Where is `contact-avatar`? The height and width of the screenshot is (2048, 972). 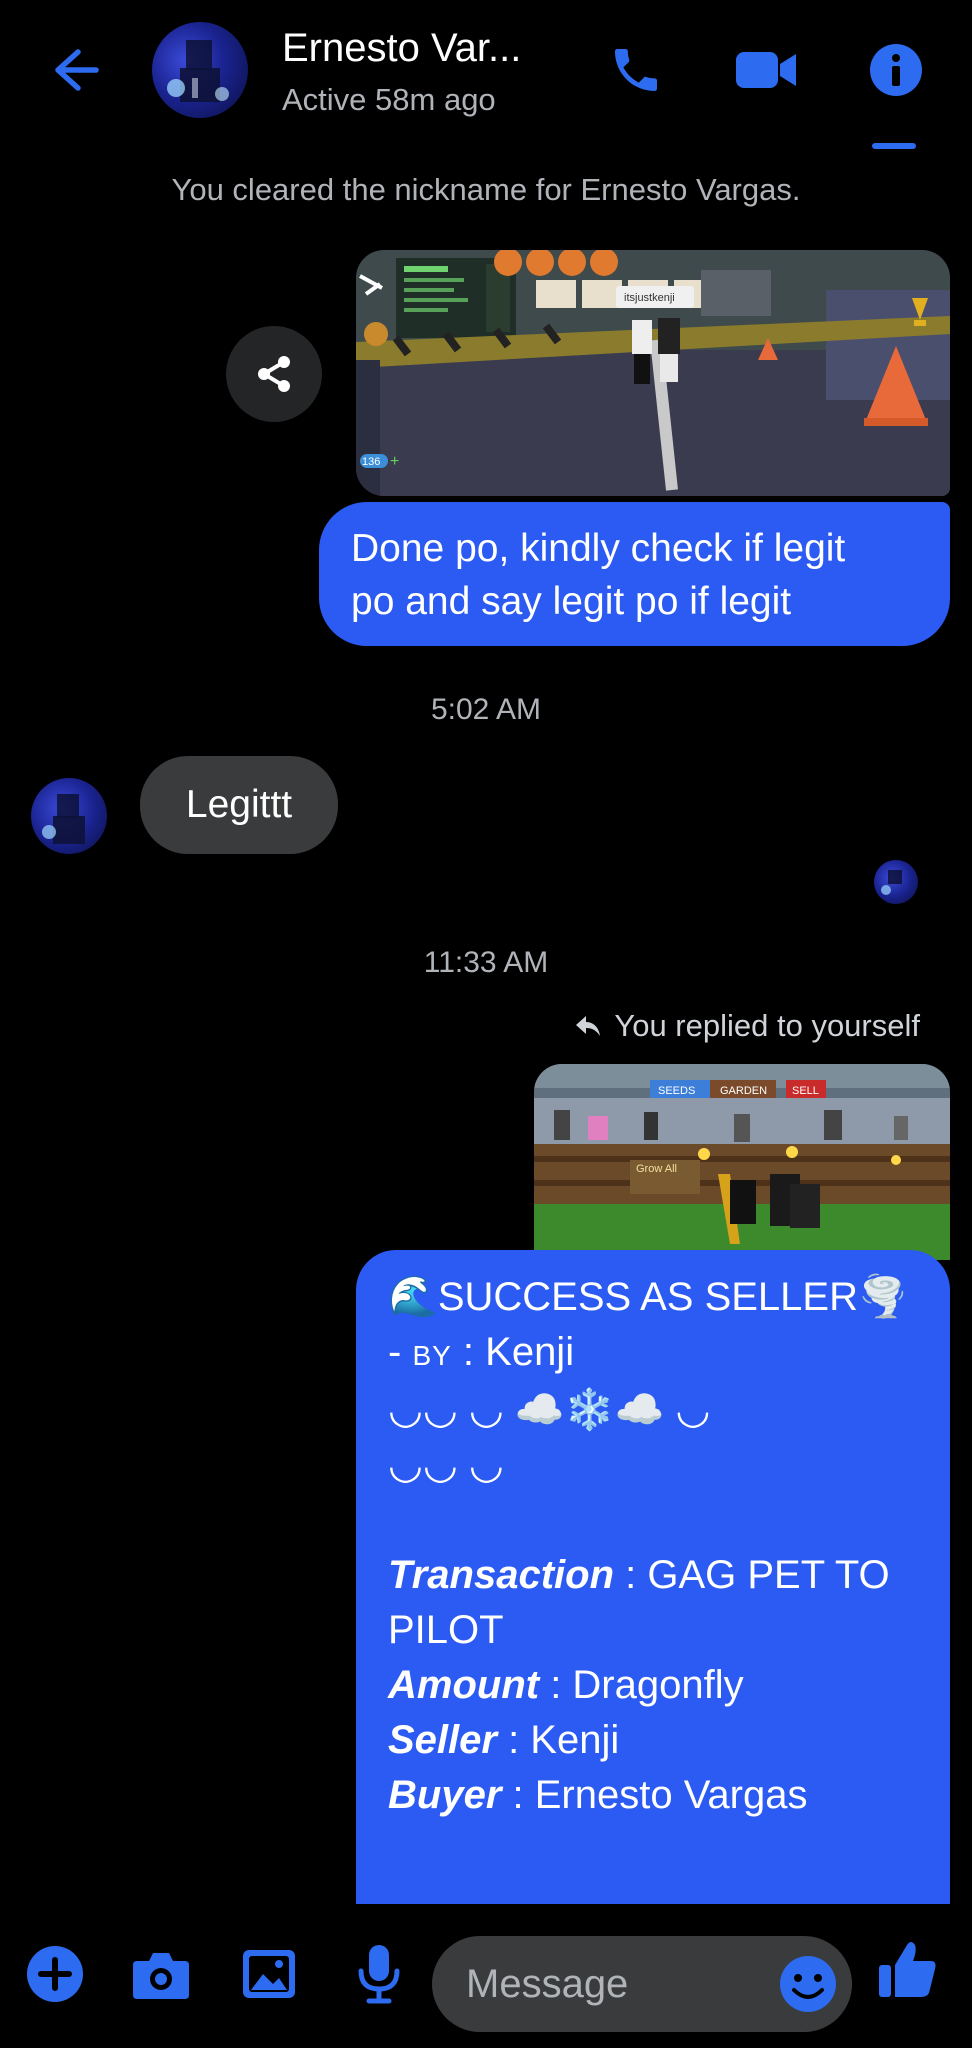
contact-avatar is located at coordinates (200, 70).